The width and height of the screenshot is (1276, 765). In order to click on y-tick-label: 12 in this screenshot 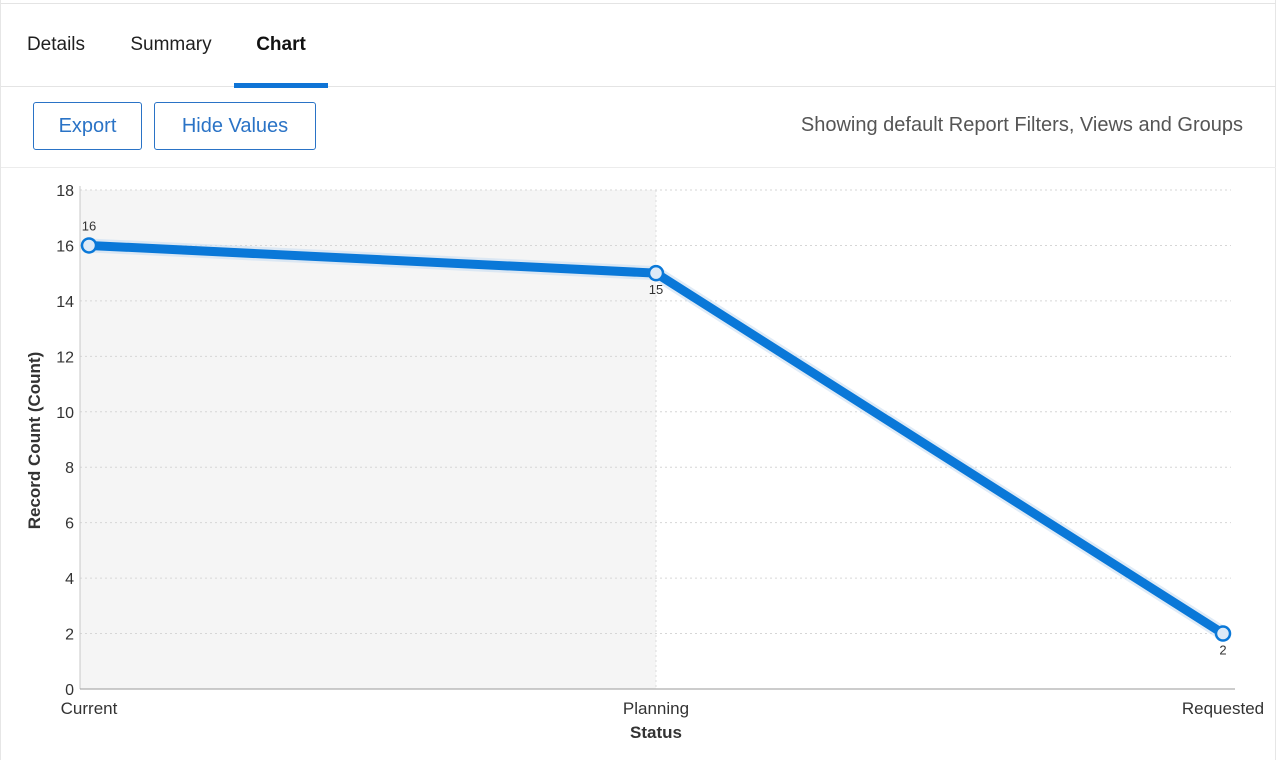, I will do `click(65, 357)`.